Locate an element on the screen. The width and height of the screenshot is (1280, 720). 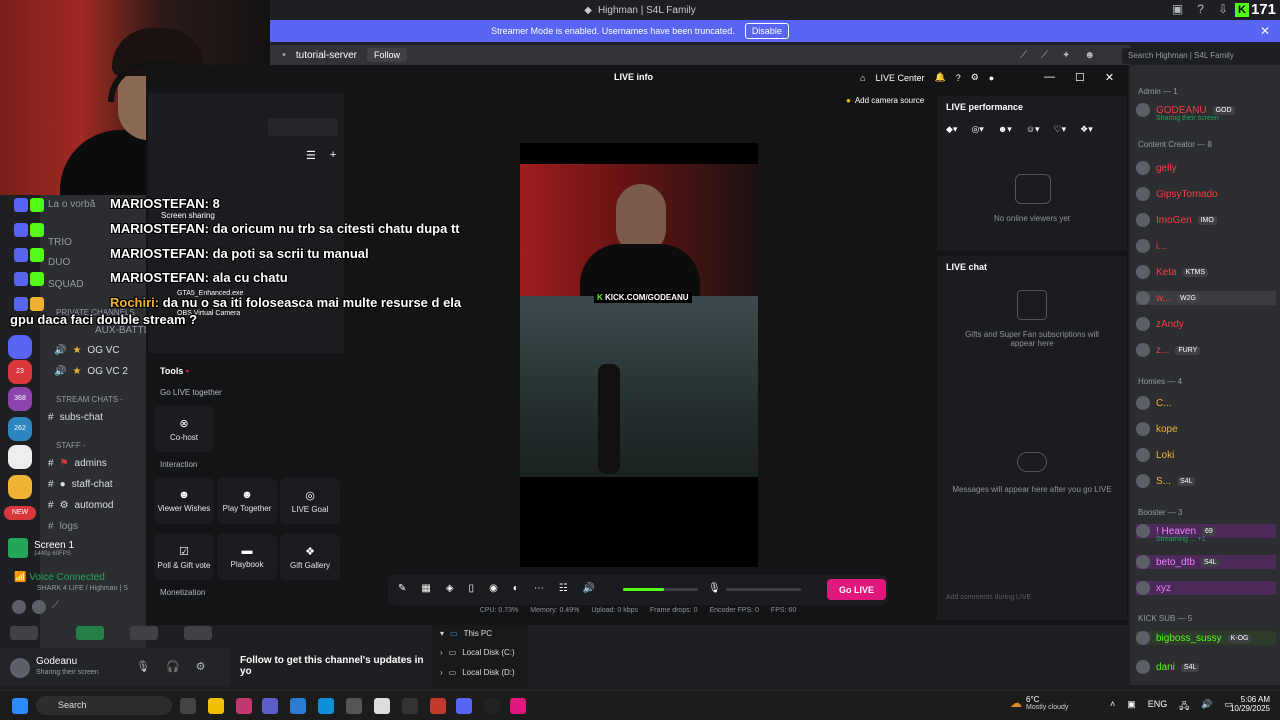
member-item: gelly is located at coordinates (1156, 168).